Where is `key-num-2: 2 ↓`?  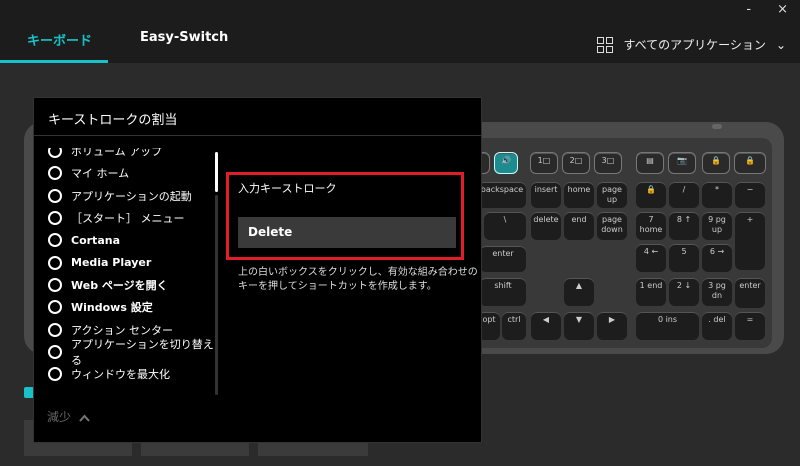 key-num-2: 2 ↓ is located at coordinates (684, 292).